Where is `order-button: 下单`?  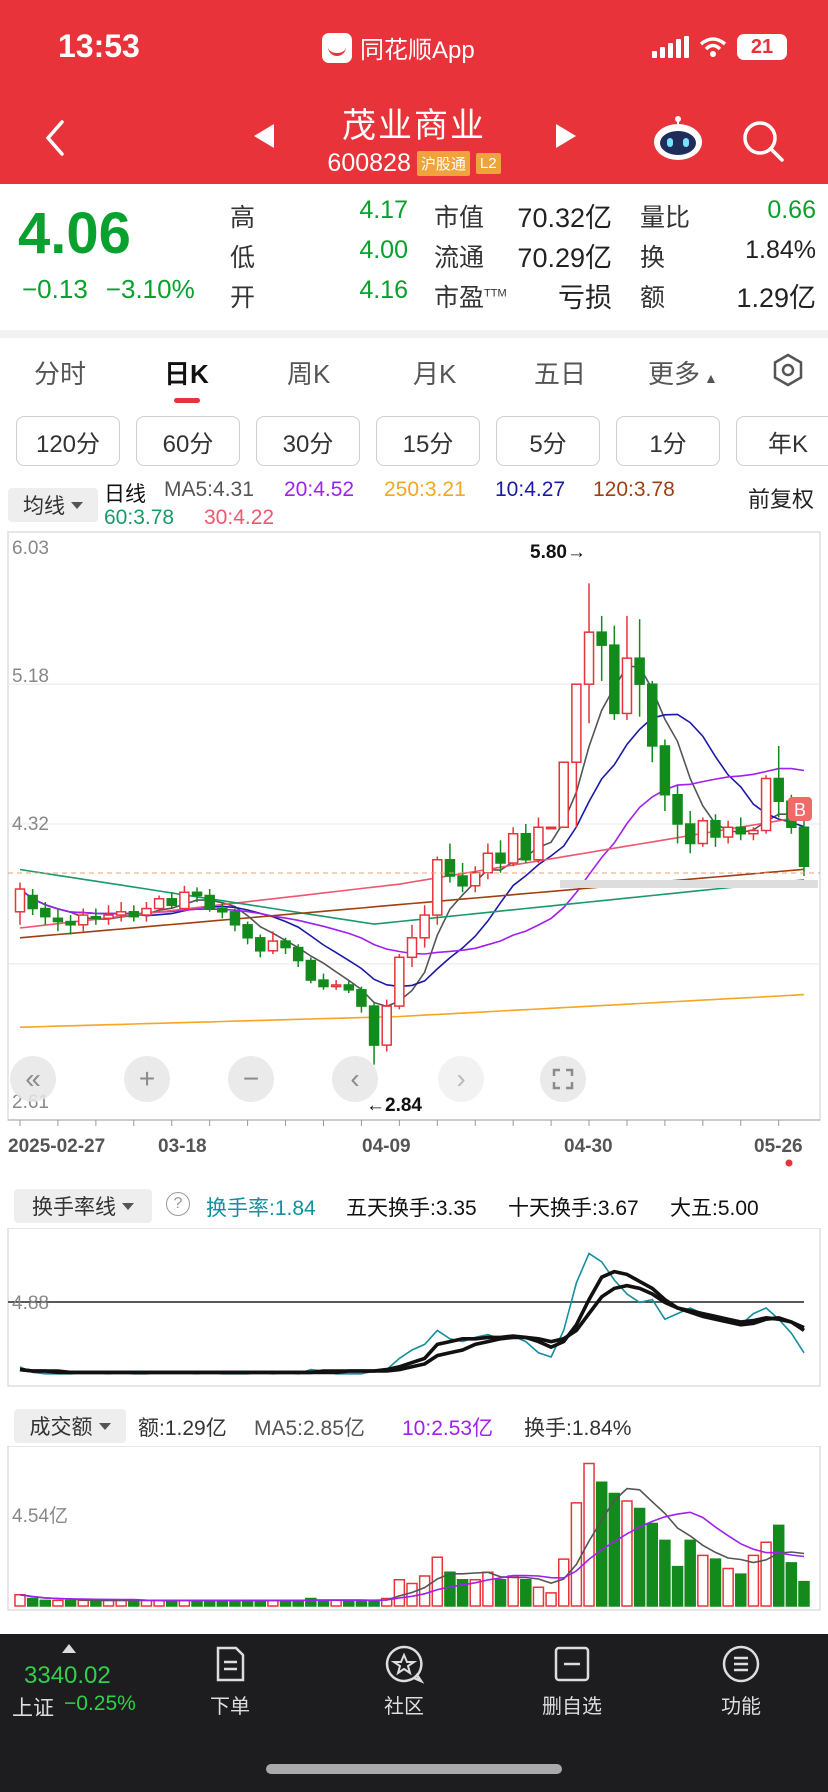 order-button: 下单 is located at coordinates (230, 1676).